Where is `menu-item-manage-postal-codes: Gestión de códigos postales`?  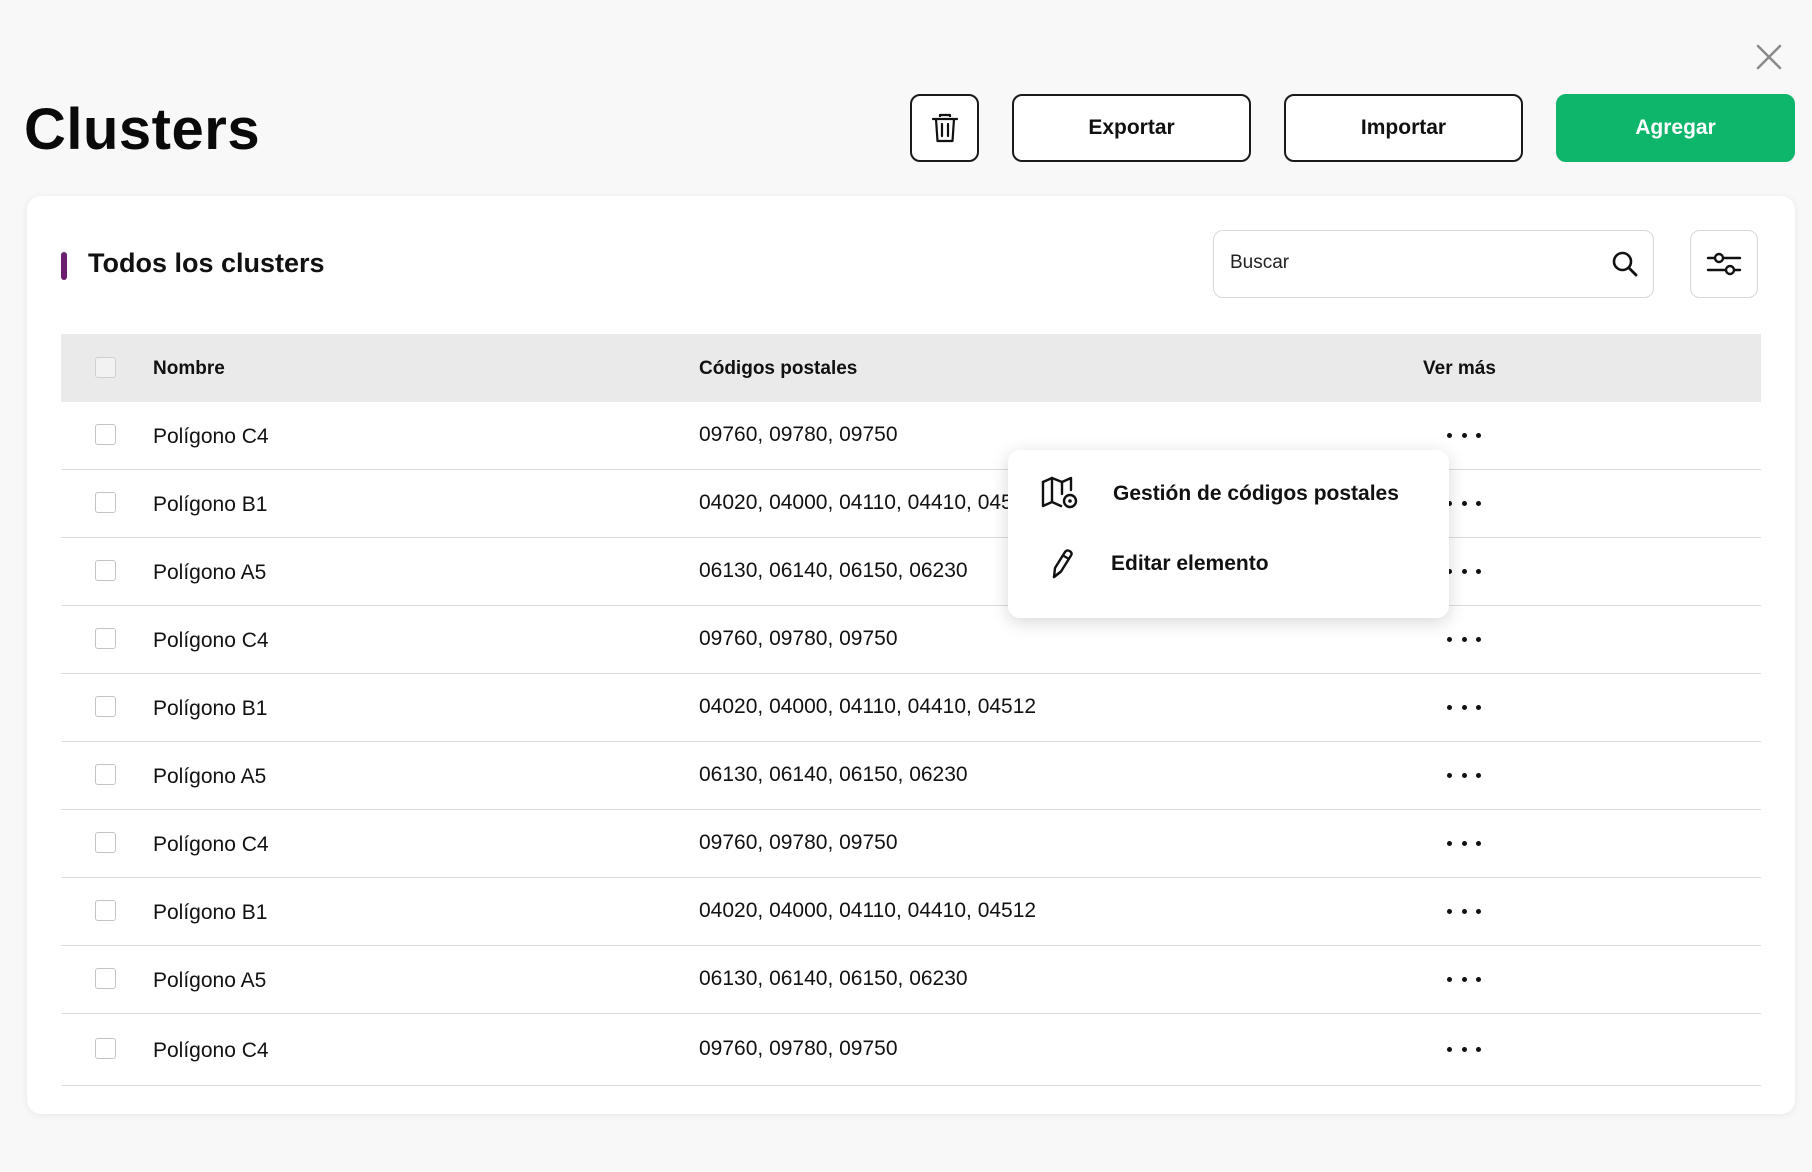
menu-item-manage-postal-codes: Gestión de códigos postales is located at coordinates (1228, 494).